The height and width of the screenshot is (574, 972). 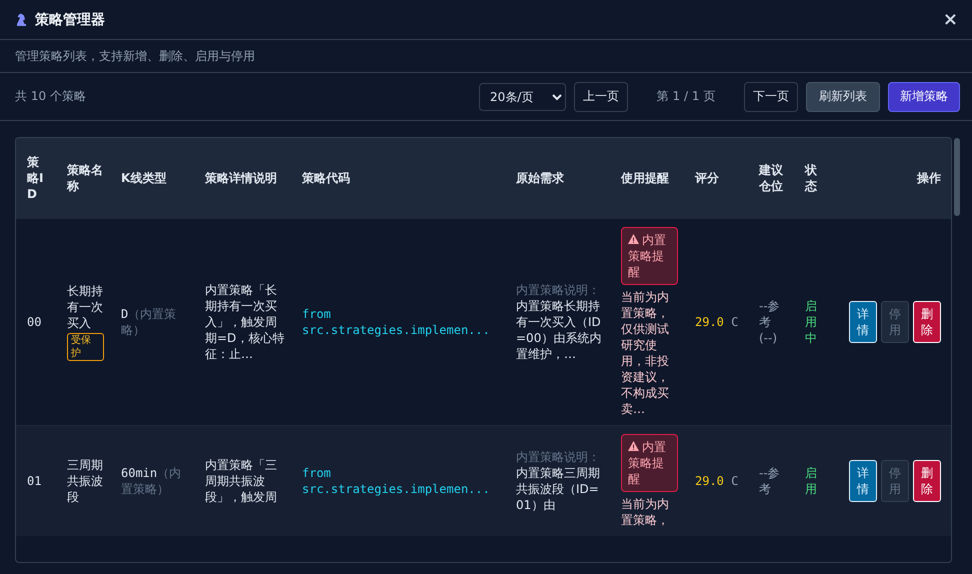 I want to click on chess-piece-icon, so click(x=21, y=19).